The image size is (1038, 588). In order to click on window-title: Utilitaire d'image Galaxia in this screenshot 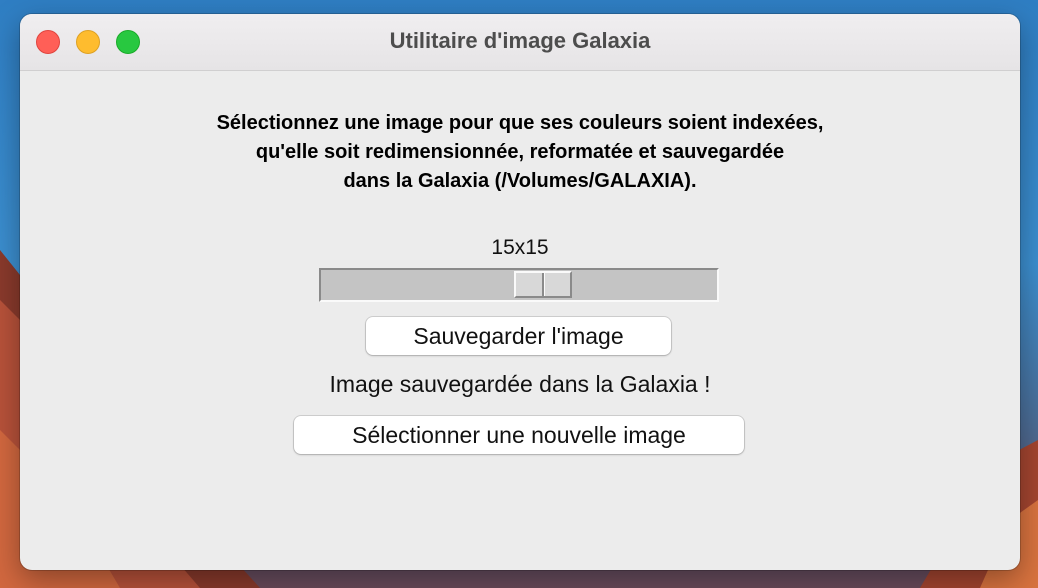, I will do `click(520, 40)`.